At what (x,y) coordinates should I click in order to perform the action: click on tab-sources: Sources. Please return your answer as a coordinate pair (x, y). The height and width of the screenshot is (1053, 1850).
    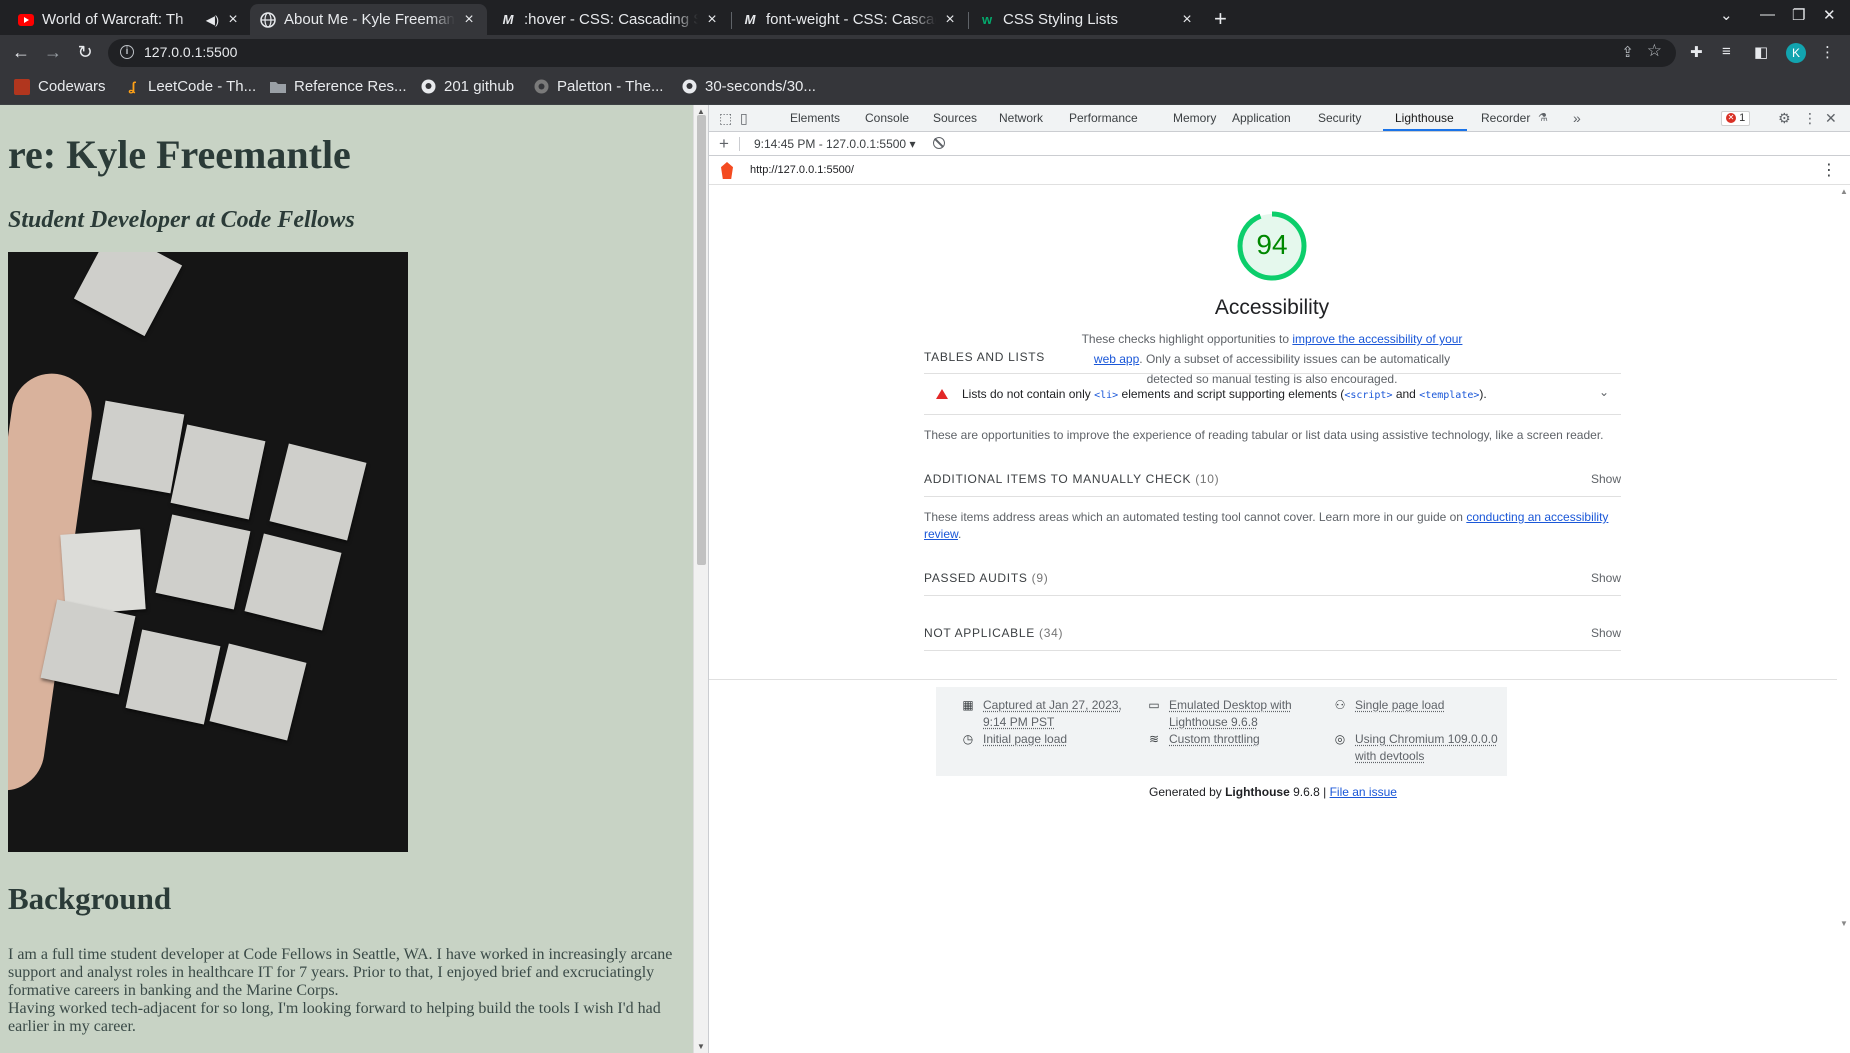
    Looking at the image, I should click on (955, 118).